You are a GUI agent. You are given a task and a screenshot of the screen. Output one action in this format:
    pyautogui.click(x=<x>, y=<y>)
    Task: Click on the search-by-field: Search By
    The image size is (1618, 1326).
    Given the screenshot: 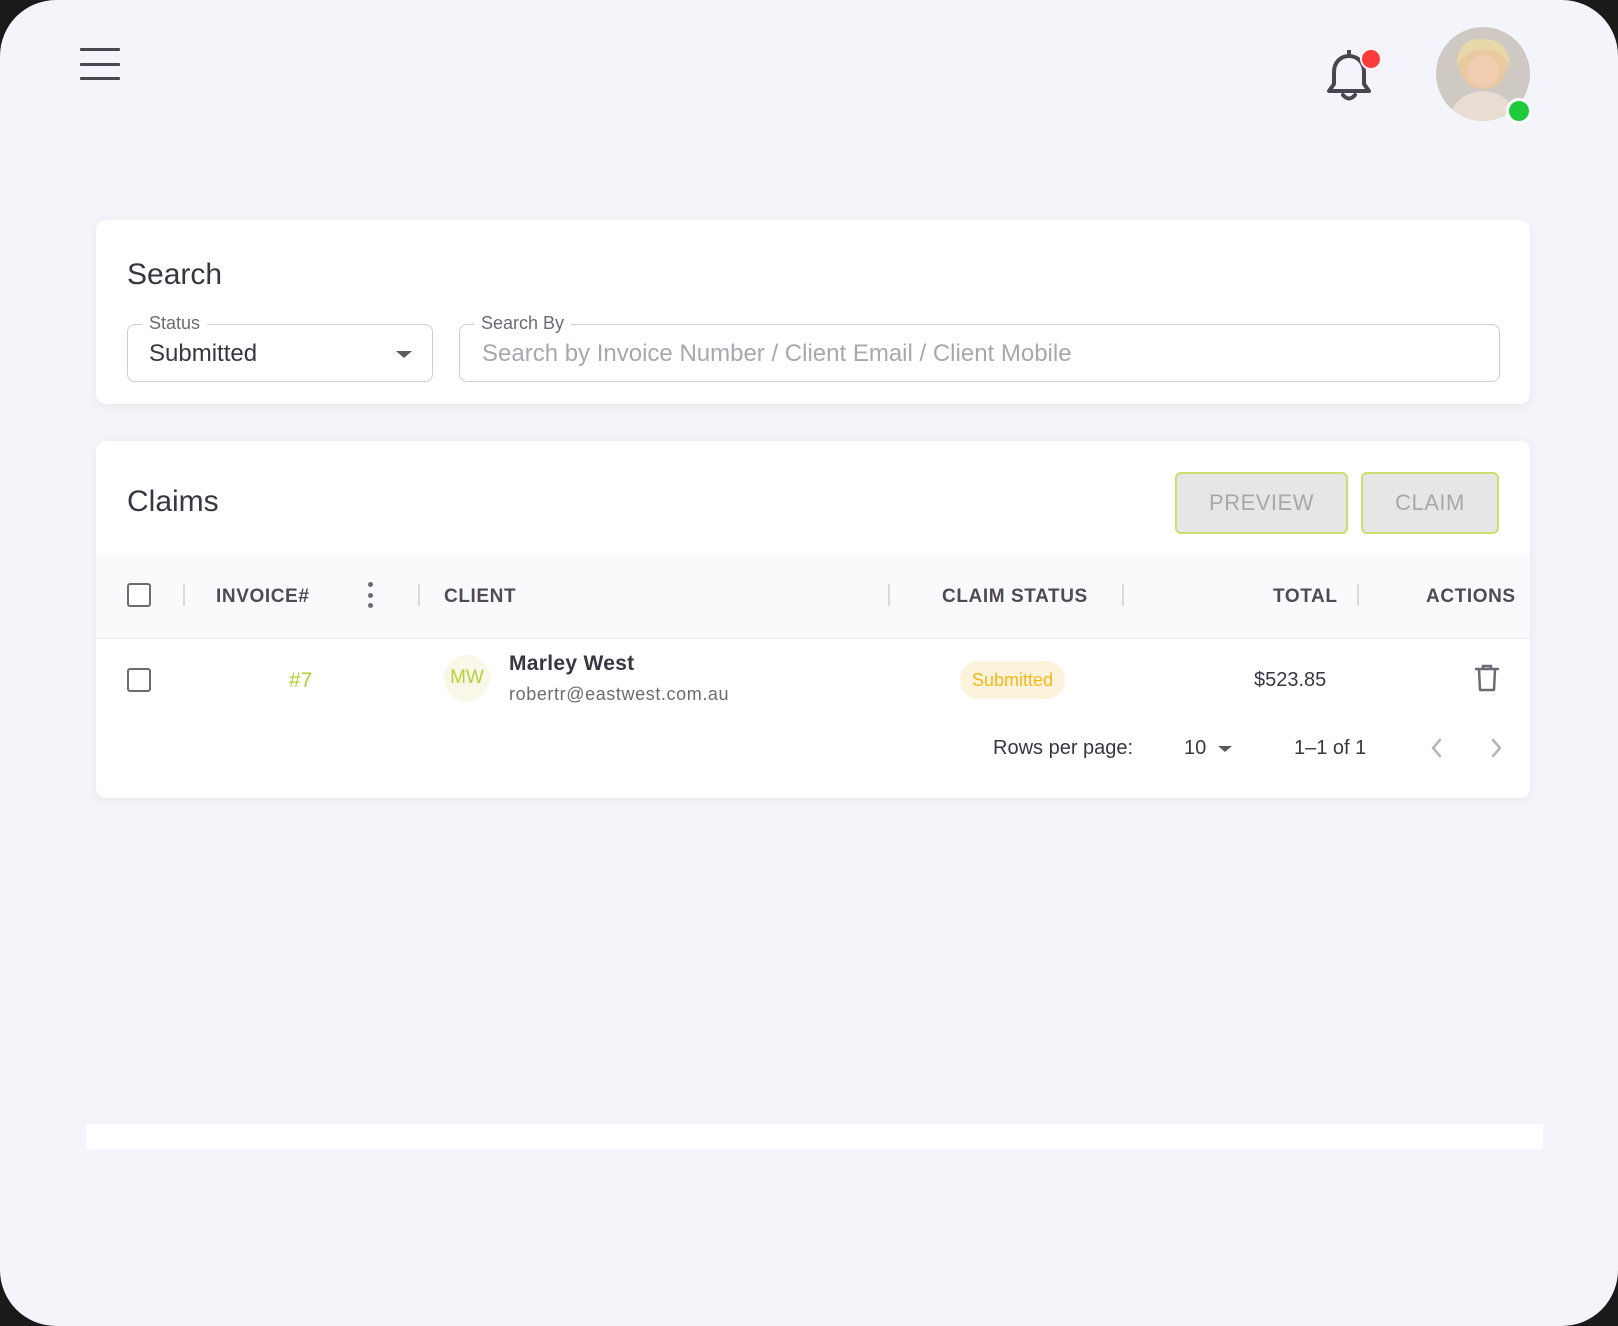 What is the action you would take?
    pyautogui.click(x=979, y=347)
    